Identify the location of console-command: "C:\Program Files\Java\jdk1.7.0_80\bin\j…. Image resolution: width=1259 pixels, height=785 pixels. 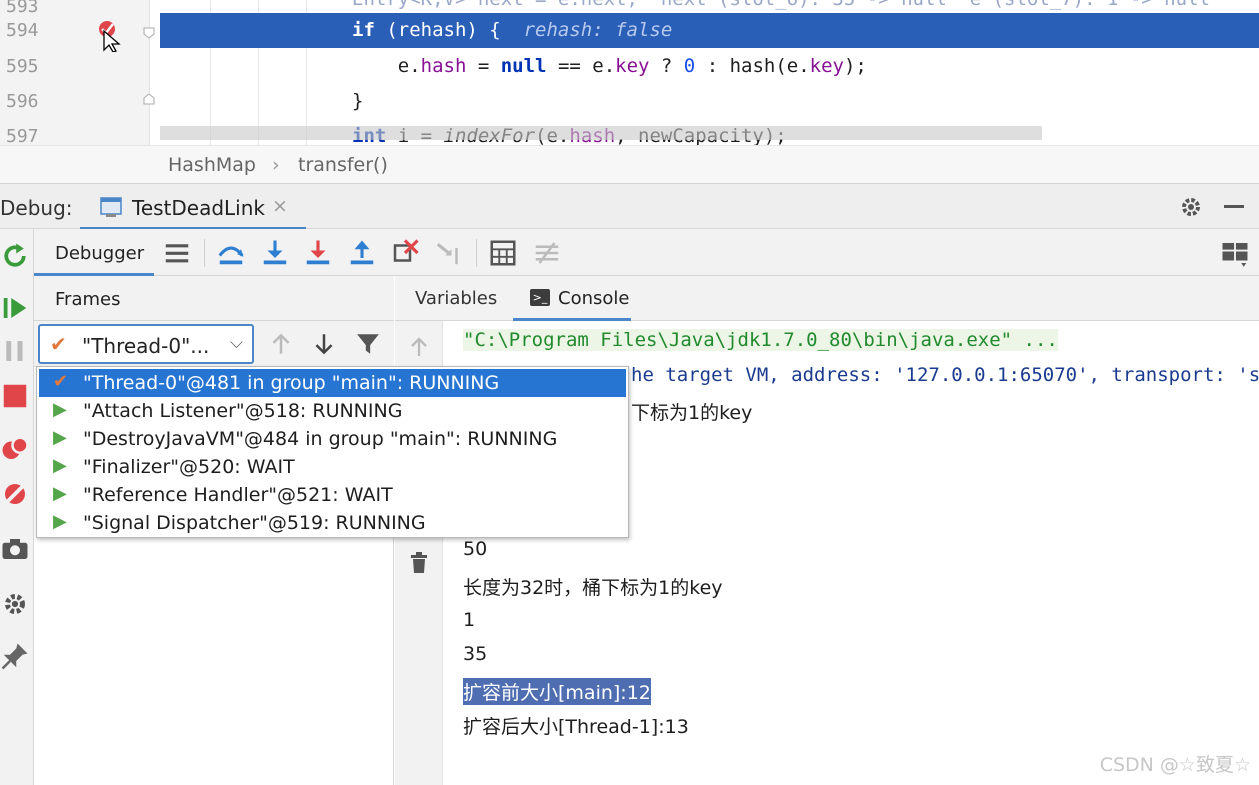
(760, 340).